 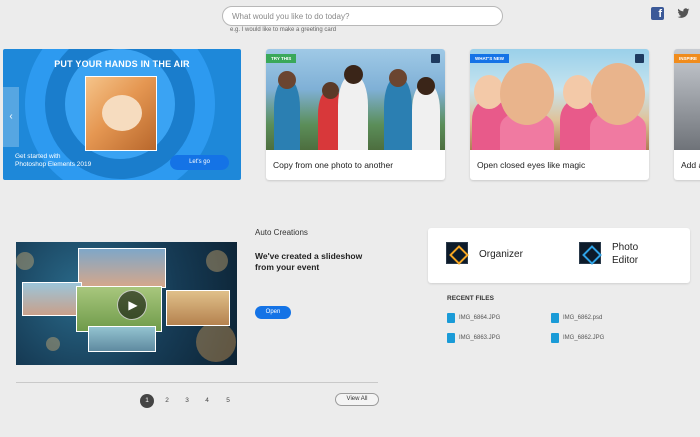 I want to click on hero-cat-photo, so click(x=121, y=113).